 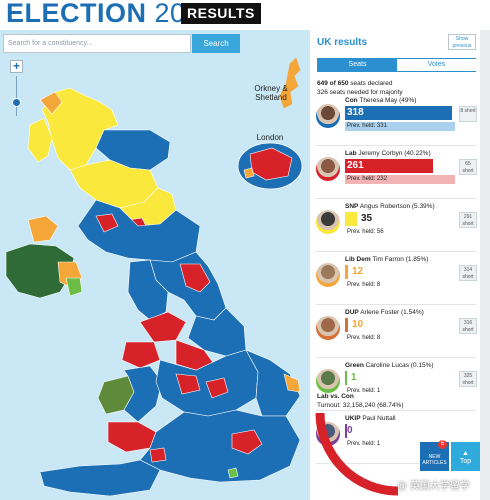 What do you see at coordinates (442, 444) in the screenshot?
I see `new-articles-count-badge: 6` at bounding box center [442, 444].